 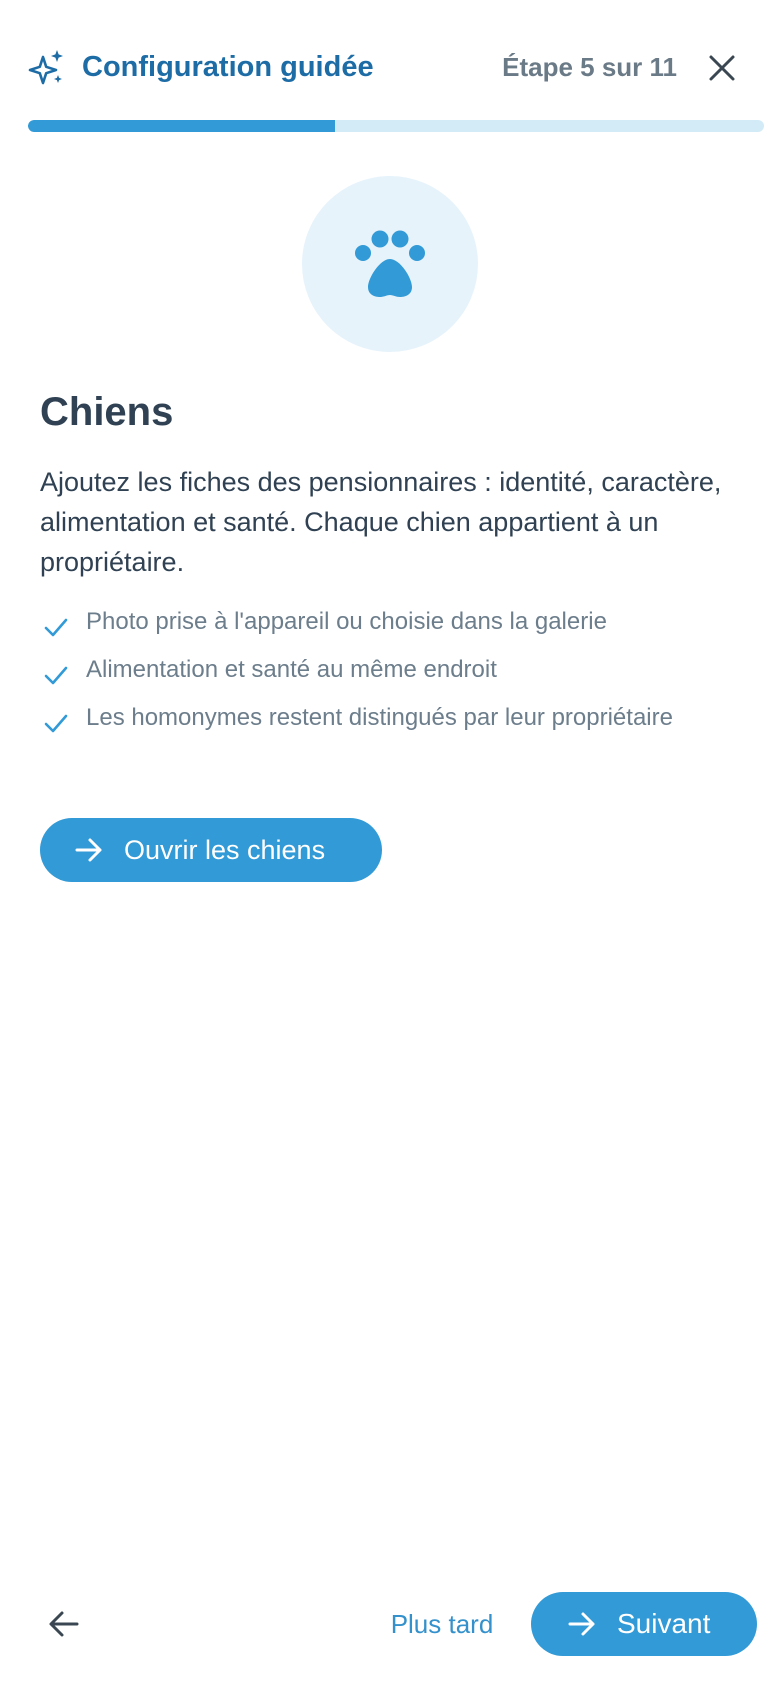 What do you see at coordinates (181, 126) in the screenshot?
I see `progress-fill` at bounding box center [181, 126].